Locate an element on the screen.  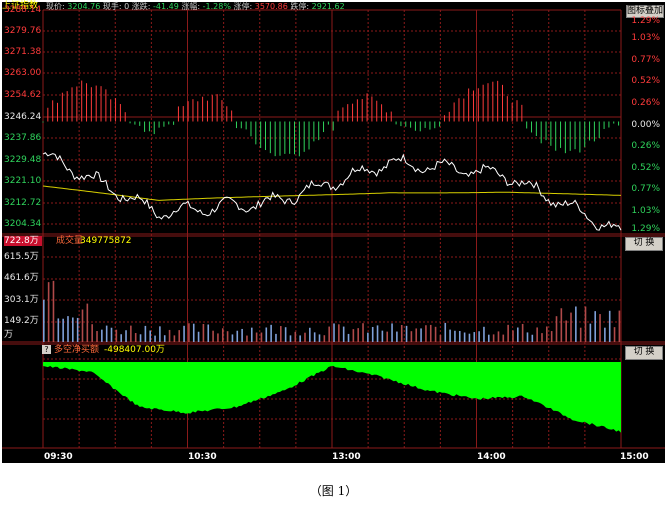
change-label: 涨跌: is located at coordinates (141, 6).